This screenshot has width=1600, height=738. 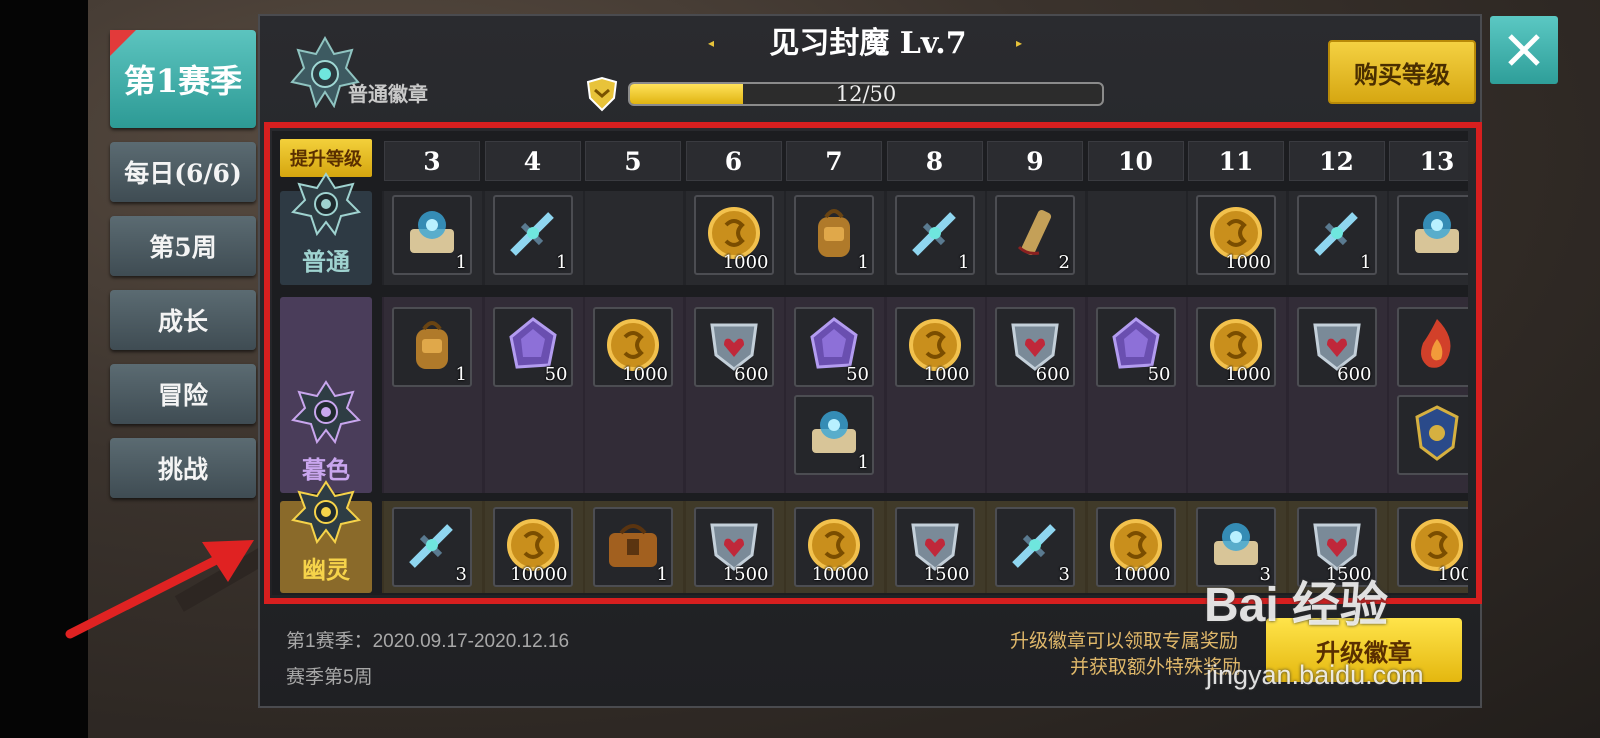 I want to click on level-title: 见习封魔 Lv.7, so click(x=868, y=43).